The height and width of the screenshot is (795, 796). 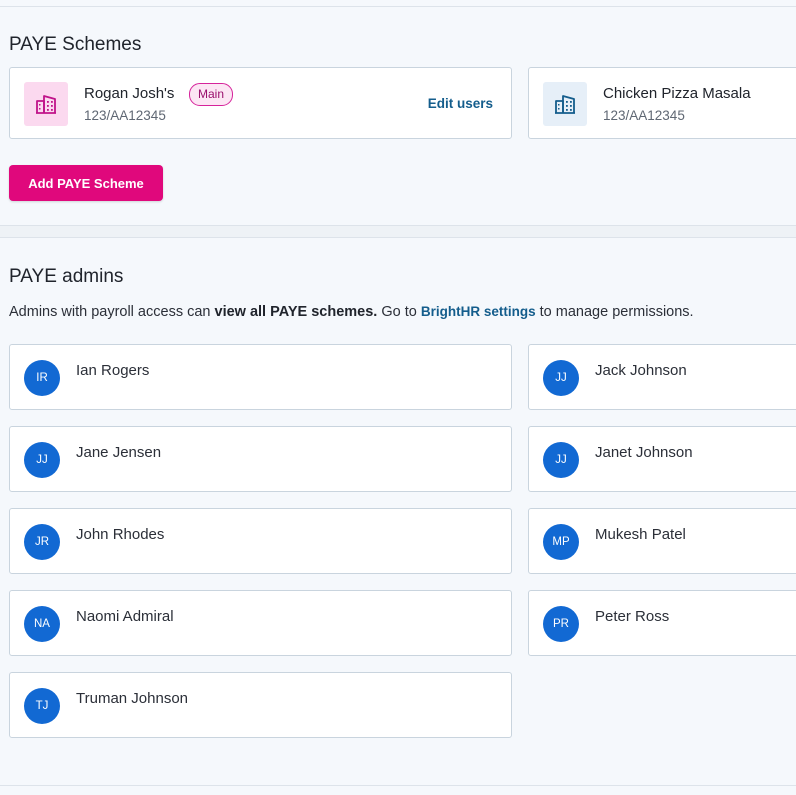 What do you see at coordinates (641, 370) in the screenshot?
I see `admin-name: Jack Johnson` at bounding box center [641, 370].